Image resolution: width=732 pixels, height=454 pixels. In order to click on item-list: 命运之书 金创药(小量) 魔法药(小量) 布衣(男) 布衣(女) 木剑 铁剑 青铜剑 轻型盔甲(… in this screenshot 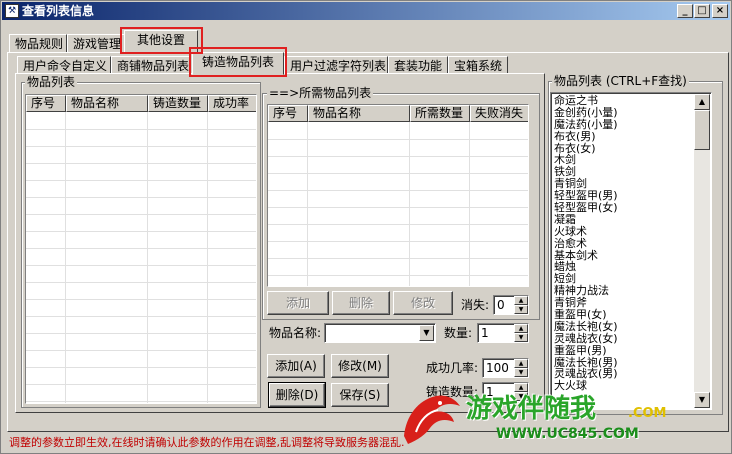, I will do `click(586, 243)`.